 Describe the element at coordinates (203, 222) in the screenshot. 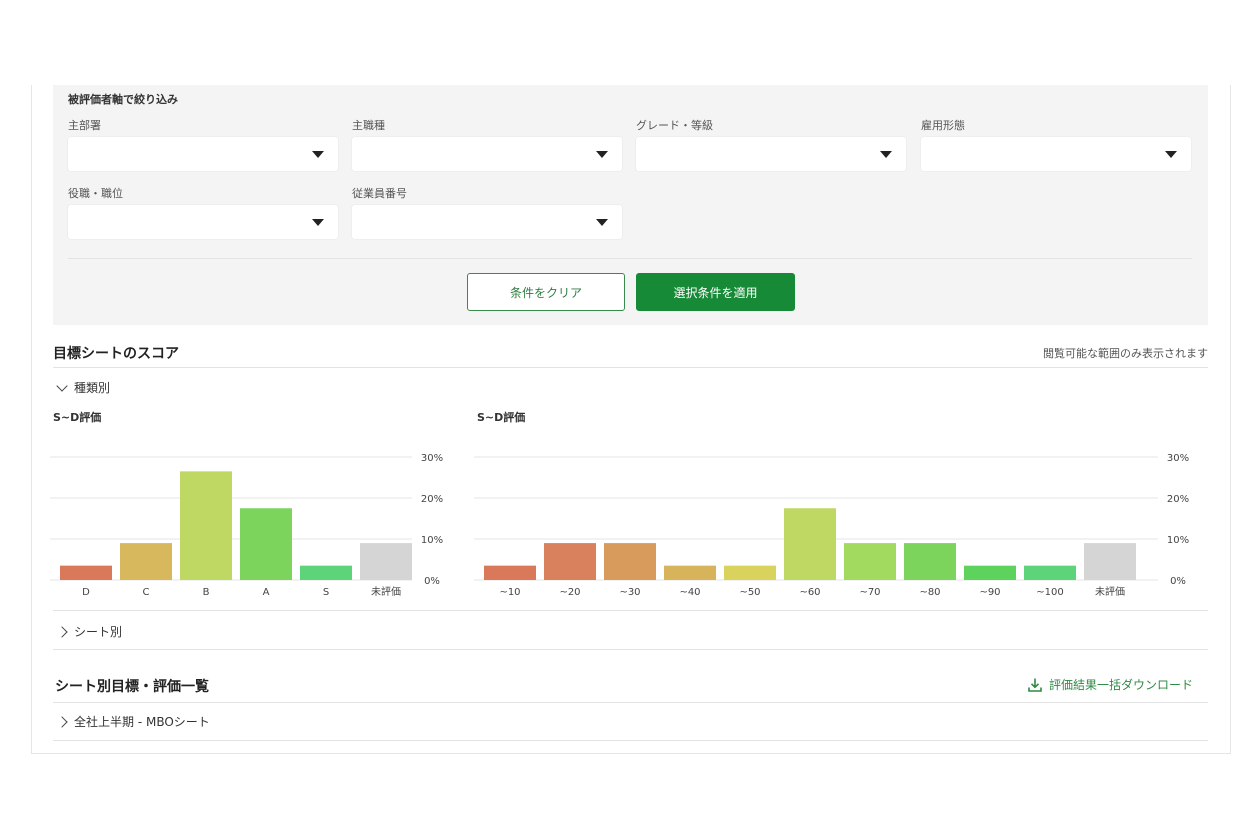

I see `position-select` at that location.